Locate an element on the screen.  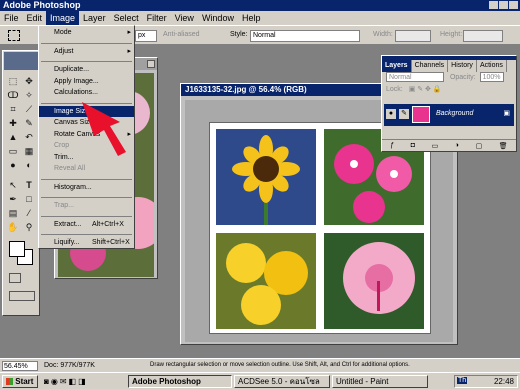
new-layer-icon: ▢ is located at coordinates (479, 146).